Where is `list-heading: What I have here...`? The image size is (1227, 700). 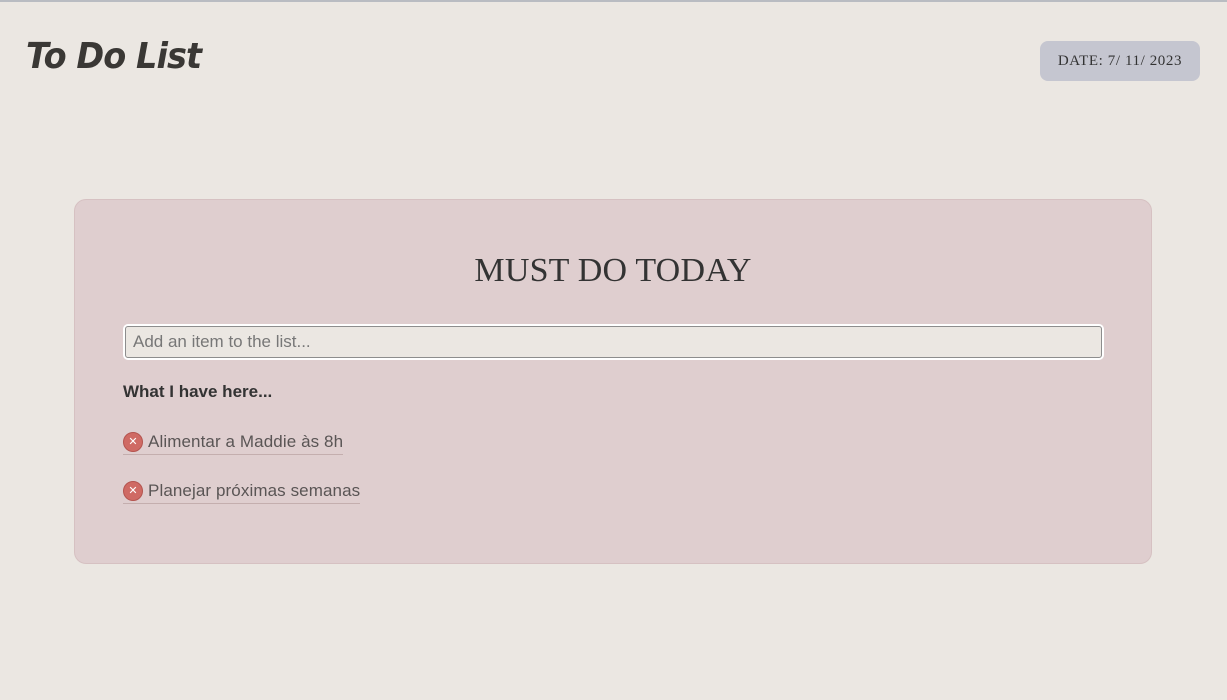 list-heading: What I have here... is located at coordinates (198, 391).